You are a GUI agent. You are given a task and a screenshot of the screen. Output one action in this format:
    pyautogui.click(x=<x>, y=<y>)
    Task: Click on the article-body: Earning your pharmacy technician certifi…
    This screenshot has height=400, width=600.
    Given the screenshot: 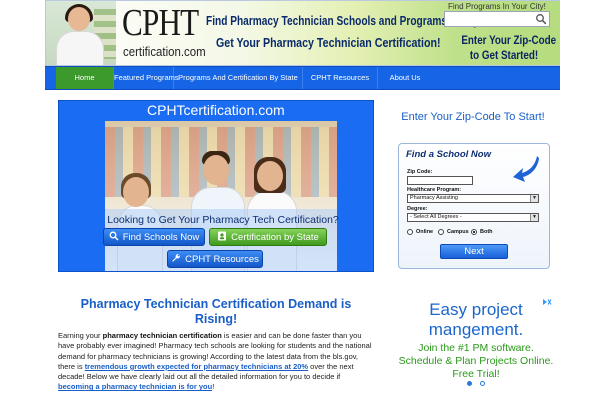 What is the action you would take?
    pyautogui.click(x=216, y=362)
    